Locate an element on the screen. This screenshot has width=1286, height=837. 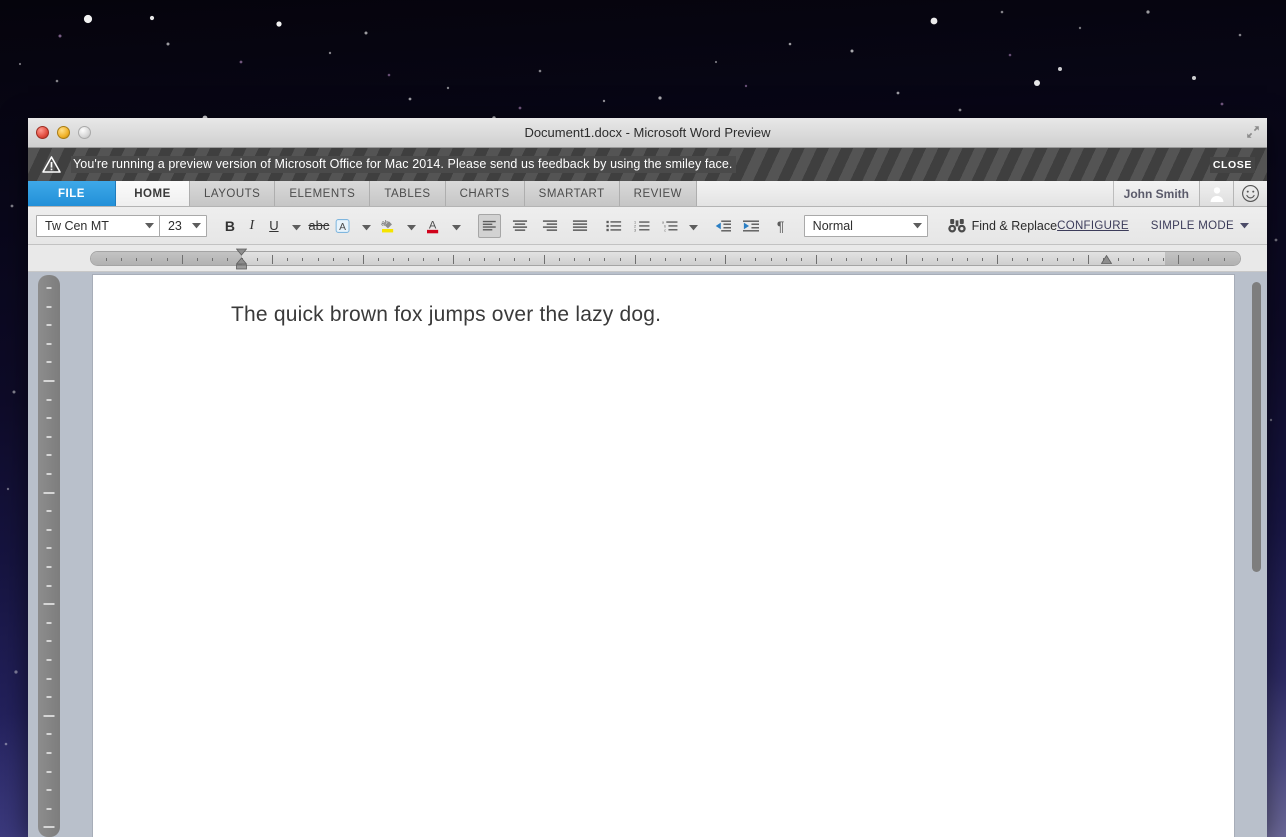
underline-label: U is located at coordinates (274, 225).